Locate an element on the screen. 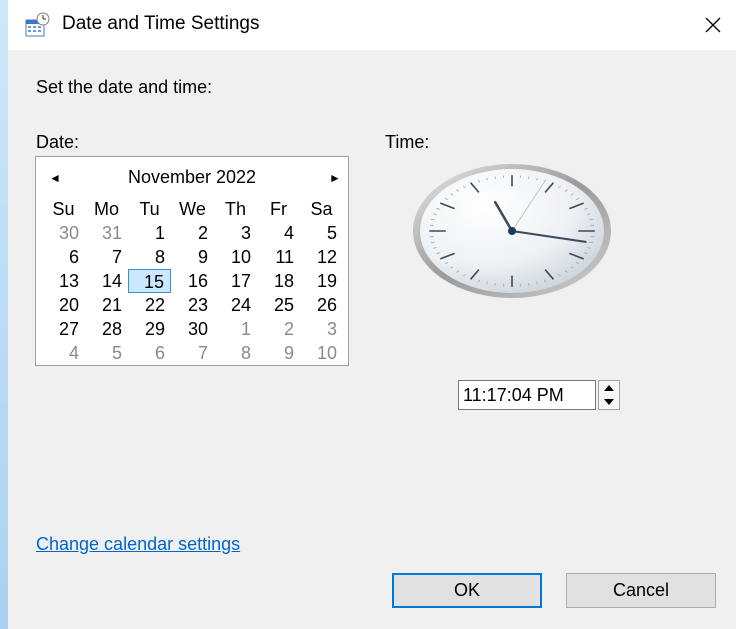  time-input: 11:17:04 PM is located at coordinates (527, 395).